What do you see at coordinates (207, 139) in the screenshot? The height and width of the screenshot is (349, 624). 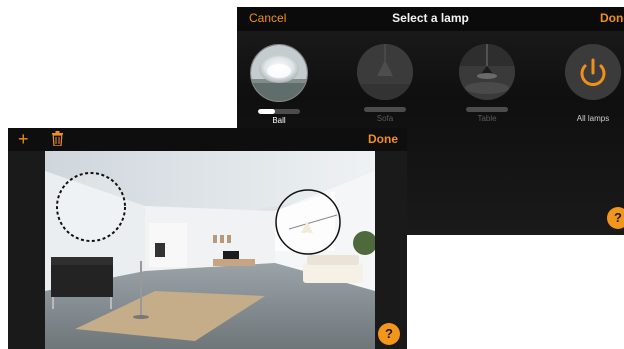 I see `room-header: + Done` at bounding box center [207, 139].